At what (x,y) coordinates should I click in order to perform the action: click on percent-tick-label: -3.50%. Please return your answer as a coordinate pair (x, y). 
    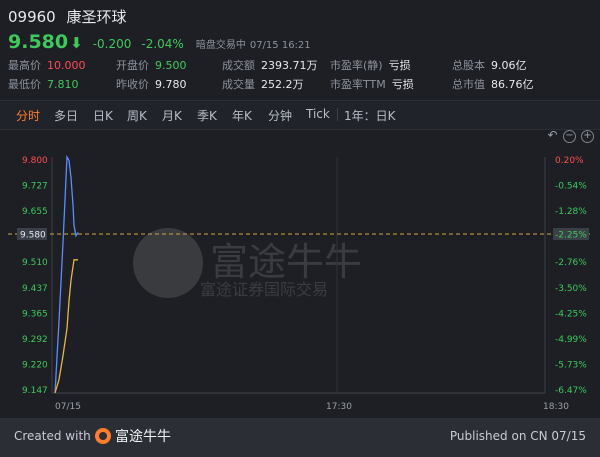
    Looking at the image, I should click on (571, 289).